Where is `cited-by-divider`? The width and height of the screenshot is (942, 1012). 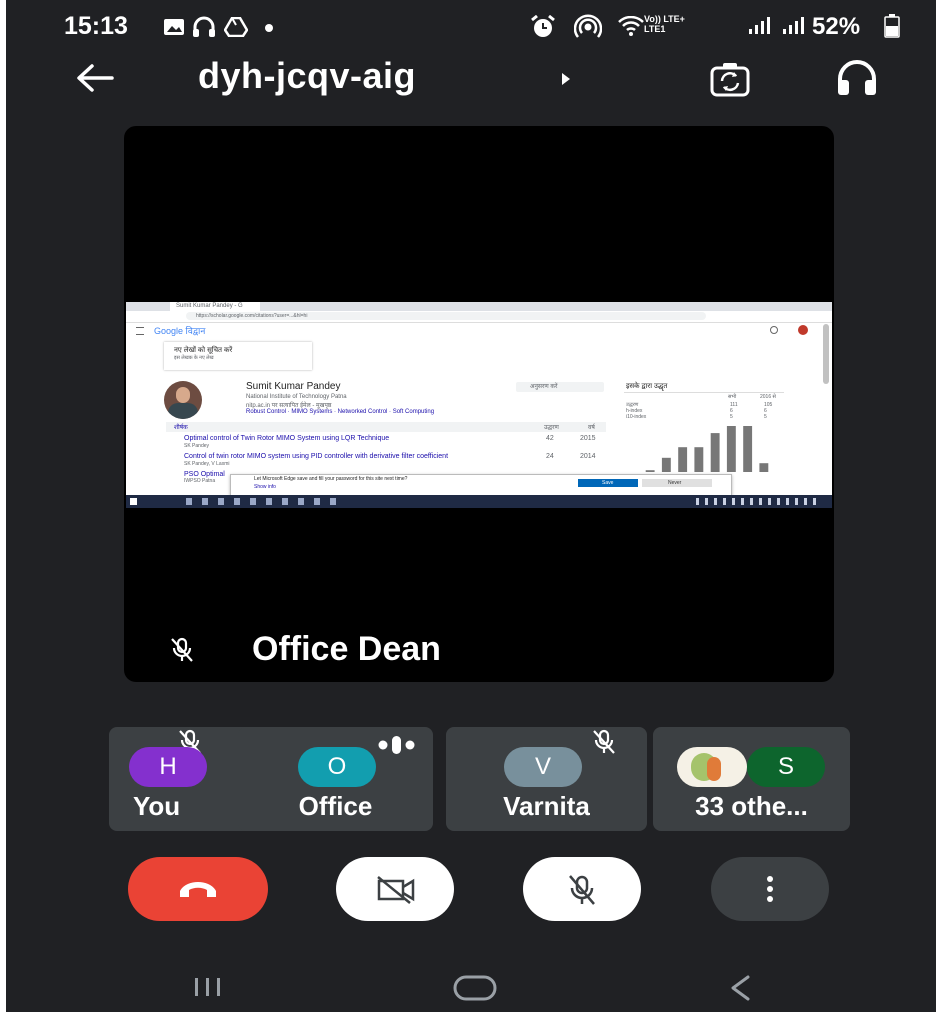 cited-by-divider is located at coordinates (704, 392).